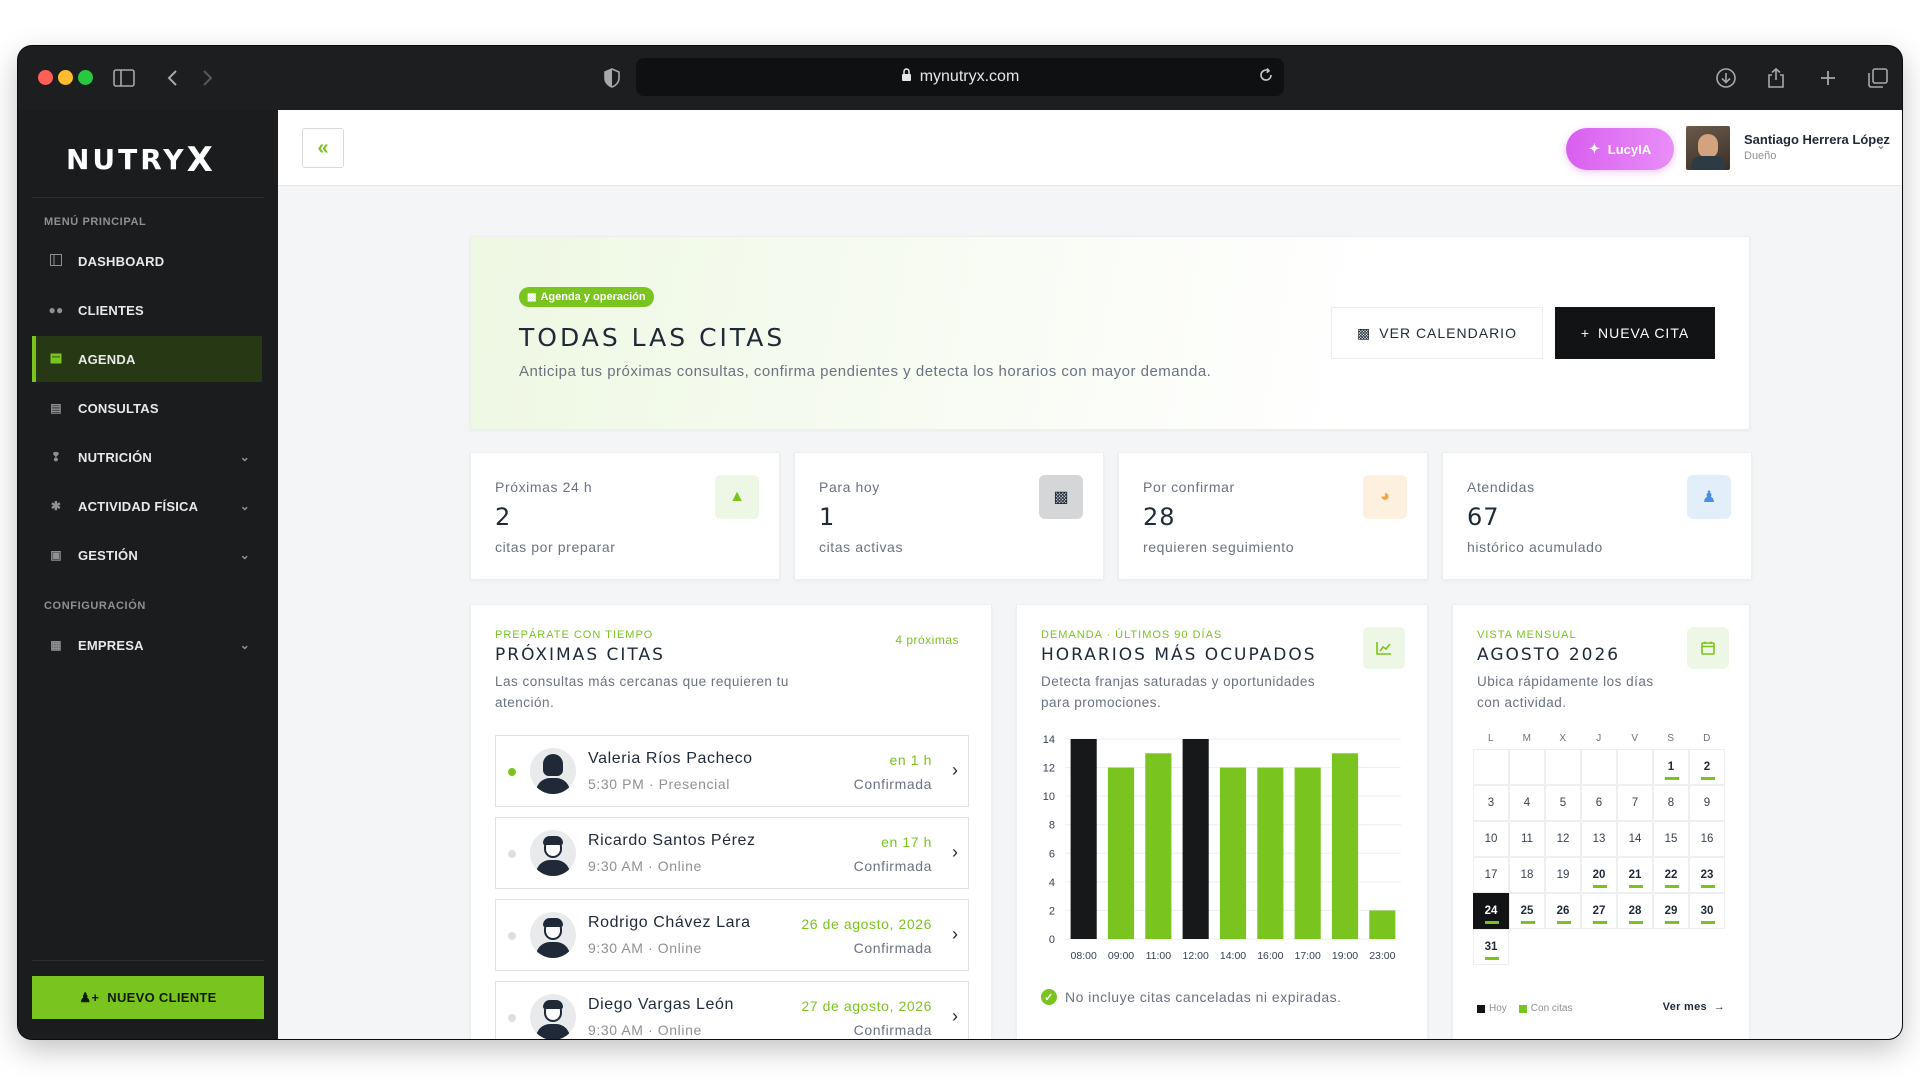  What do you see at coordinates (147, 310) in the screenshot?
I see `sidebar-item-clientes: ●● CLIENTES` at bounding box center [147, 310].